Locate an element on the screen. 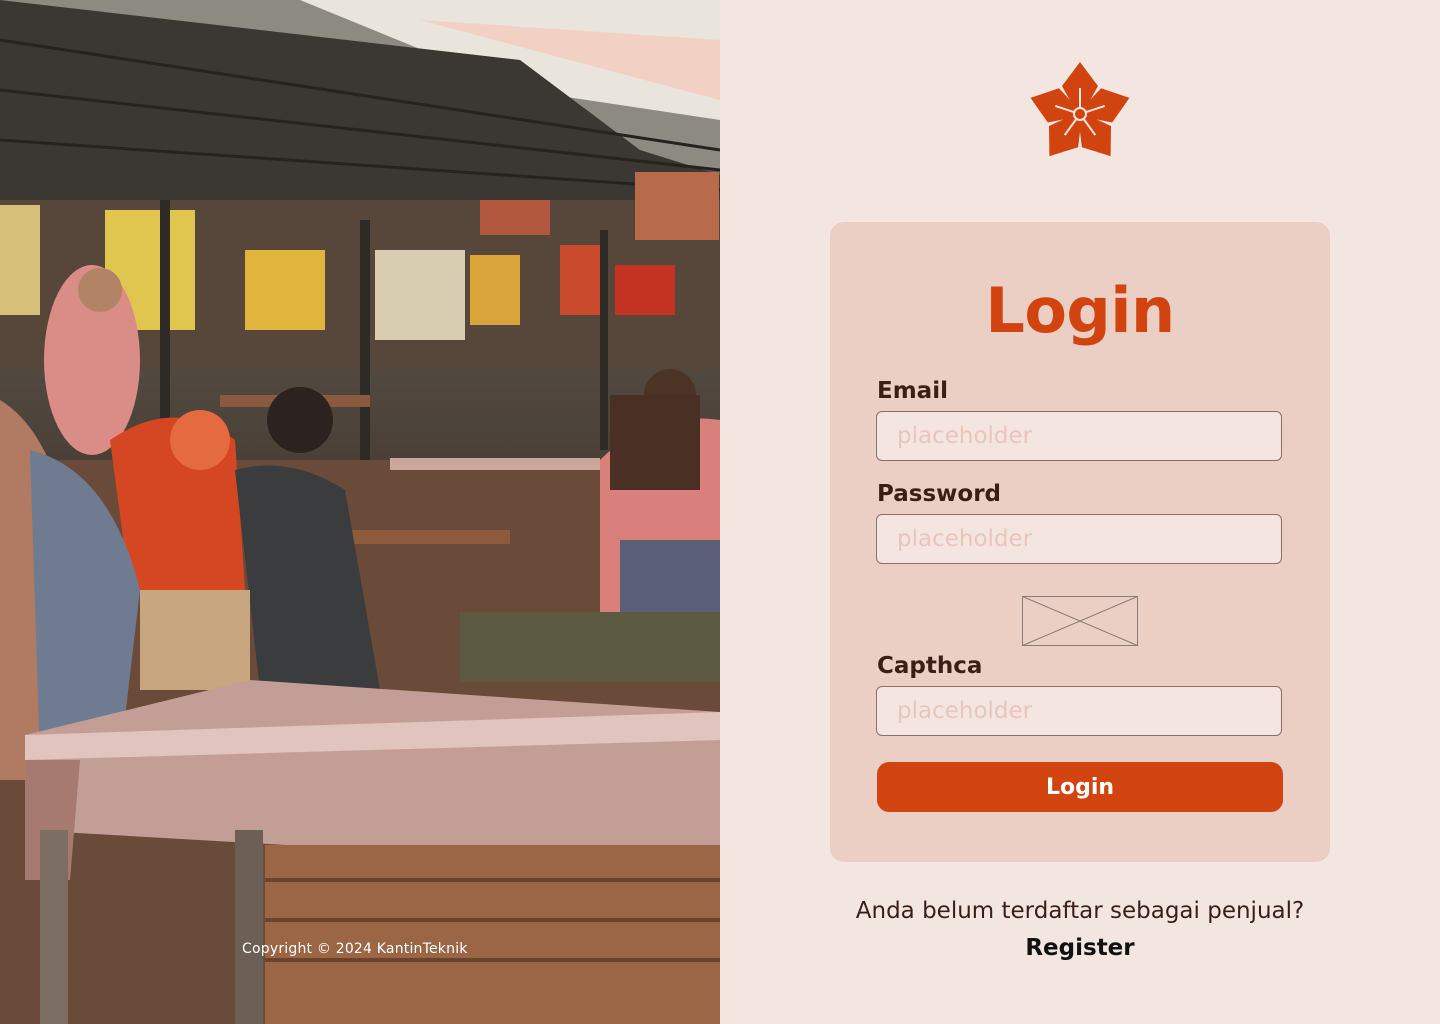 Image resolution: width=1440 pixels, height=1024 pixels. password-label: Password is located at coordinates (939, 494).